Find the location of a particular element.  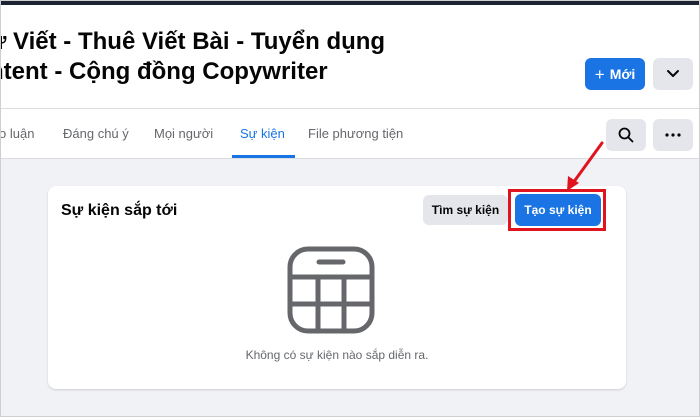

header-dropdown-button is located at coordinates (673, 74).